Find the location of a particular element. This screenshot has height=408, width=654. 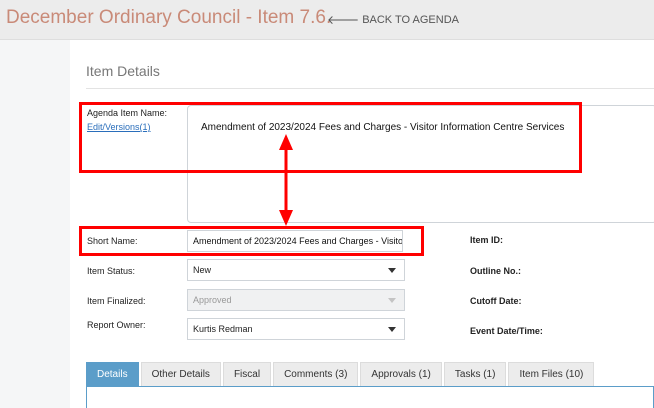

tab-fiscal: Fiscal is located at coordinates (247, 374).